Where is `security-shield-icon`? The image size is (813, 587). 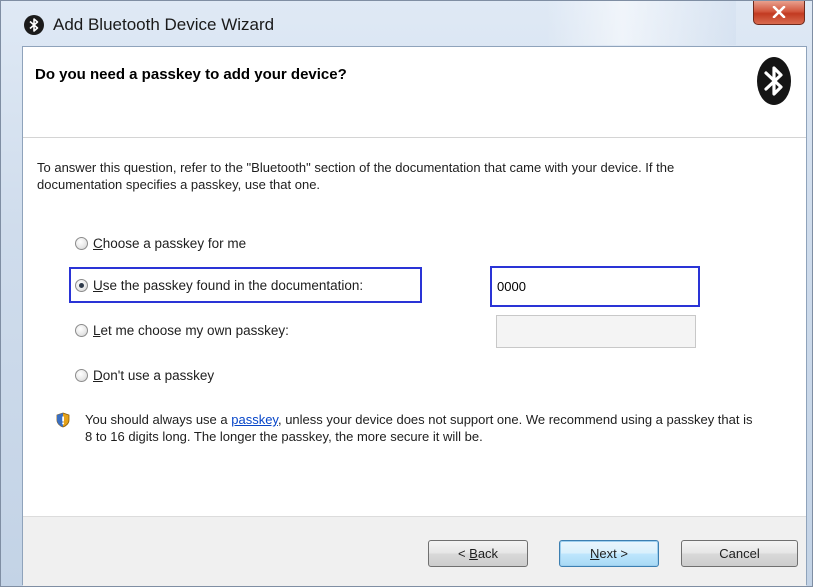 security-shield-icon is located at coordinates (63, 420).